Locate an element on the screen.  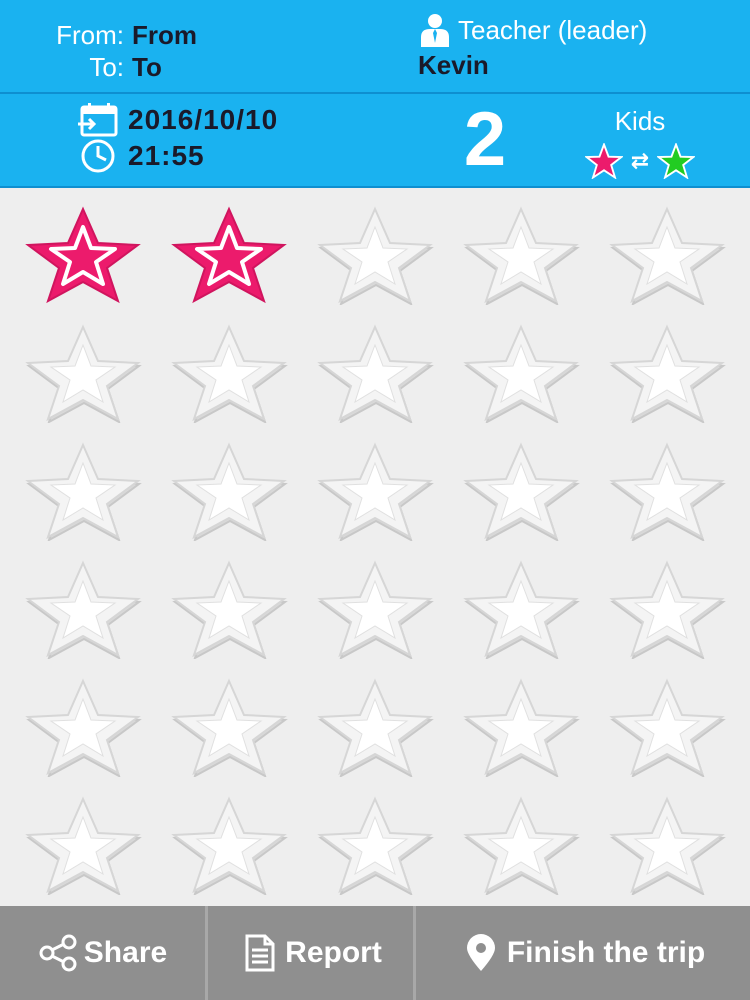
pink-star-icon is located at coordinates (603, 161).